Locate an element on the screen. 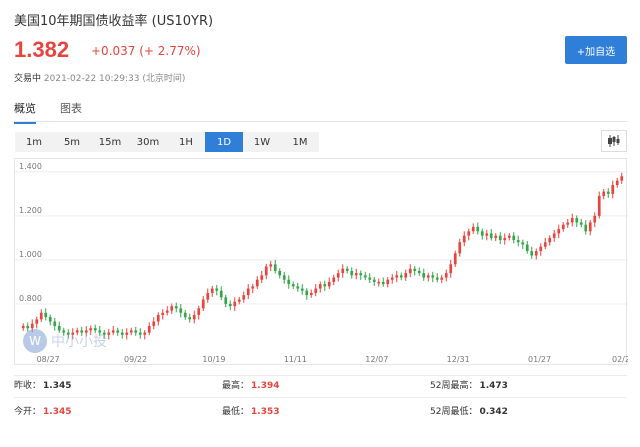 The height and width of the screenshot is (447, 640). range-15m: 15m is located at coordinates (110, 142).